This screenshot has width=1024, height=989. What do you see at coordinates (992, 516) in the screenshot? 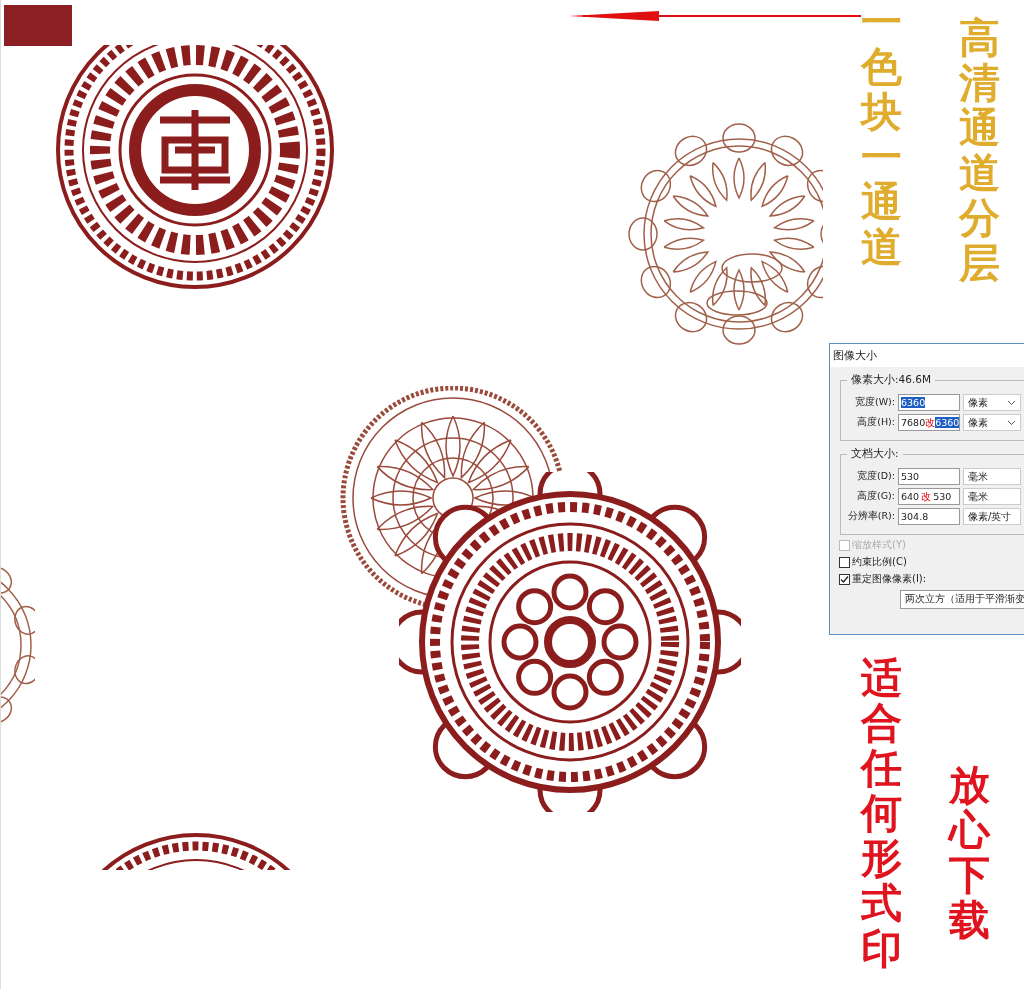
I see `unit-dropdown: 像素/英寸` at bounding box center [992, 516].